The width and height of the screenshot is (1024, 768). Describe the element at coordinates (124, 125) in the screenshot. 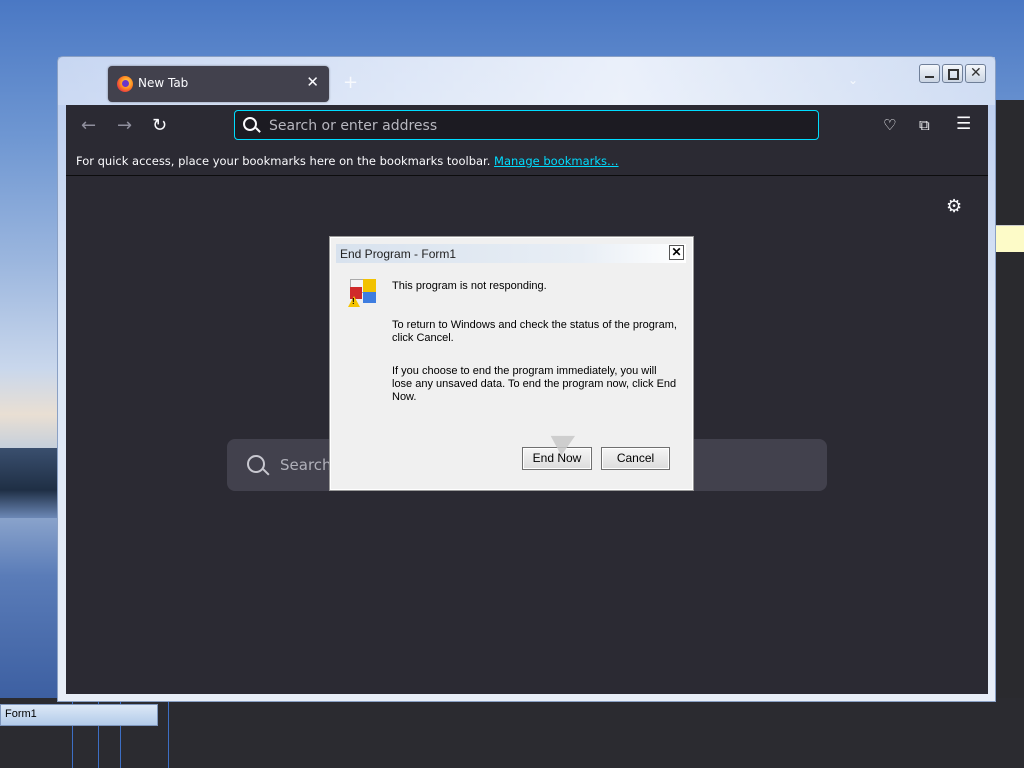

I see `forward-arrow-icon: →` at that location.